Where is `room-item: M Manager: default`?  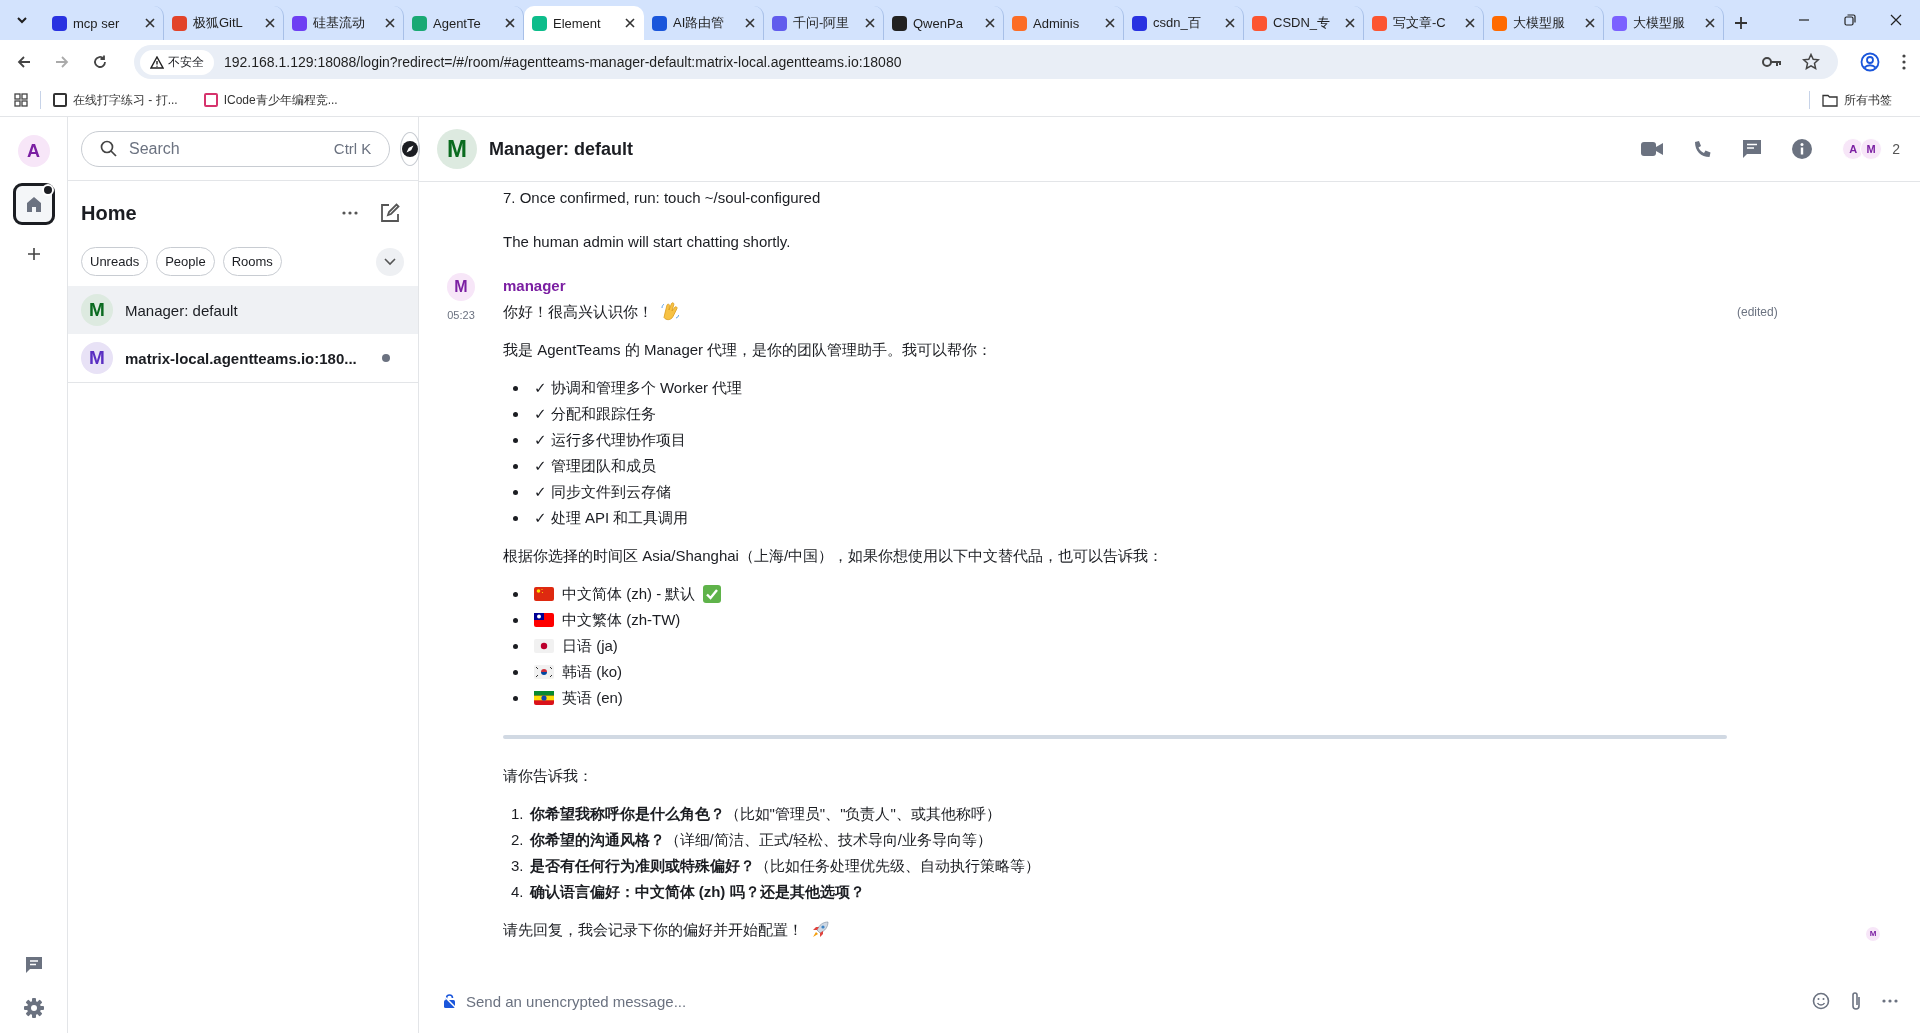 room-item: M Manager: default is located at coordinates (243, 310).